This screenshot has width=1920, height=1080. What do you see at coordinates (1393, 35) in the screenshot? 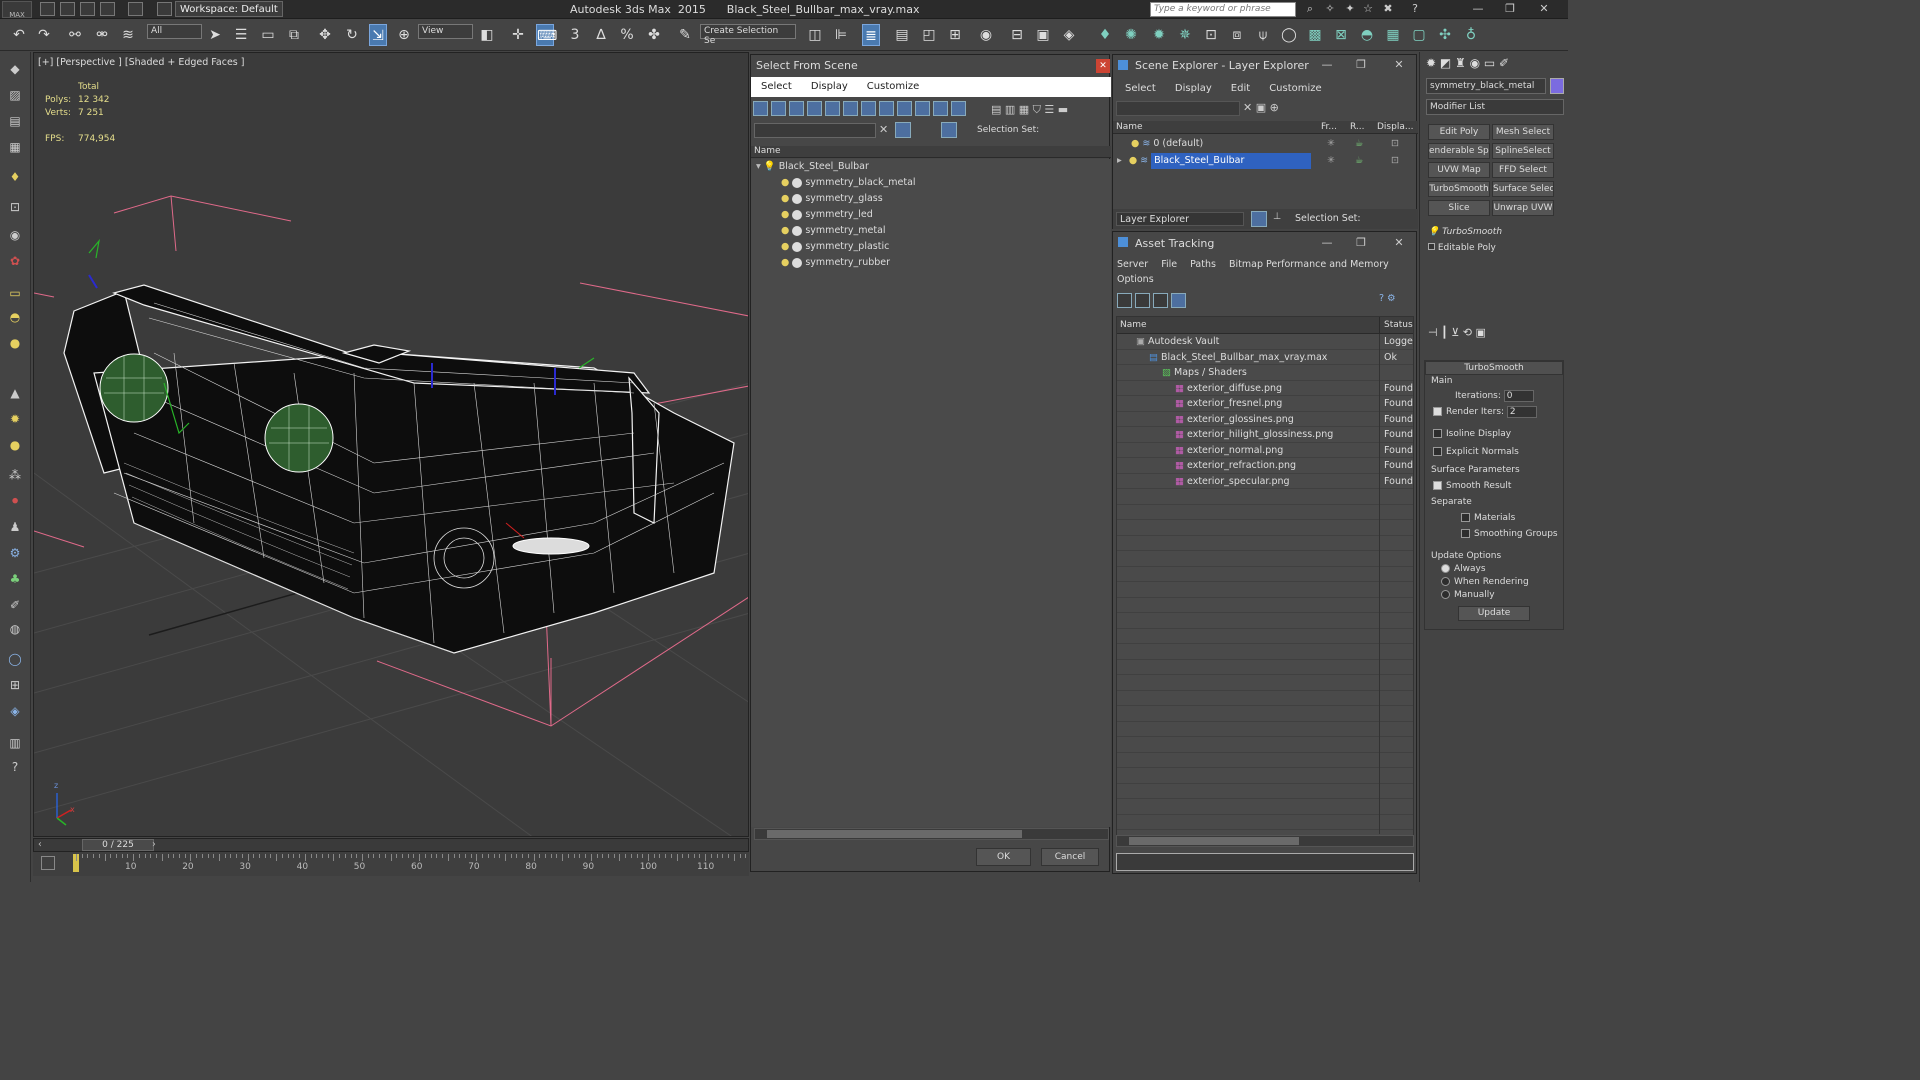
I see `vray-plane-icon: ▦` at bounding box center [1393, 35].